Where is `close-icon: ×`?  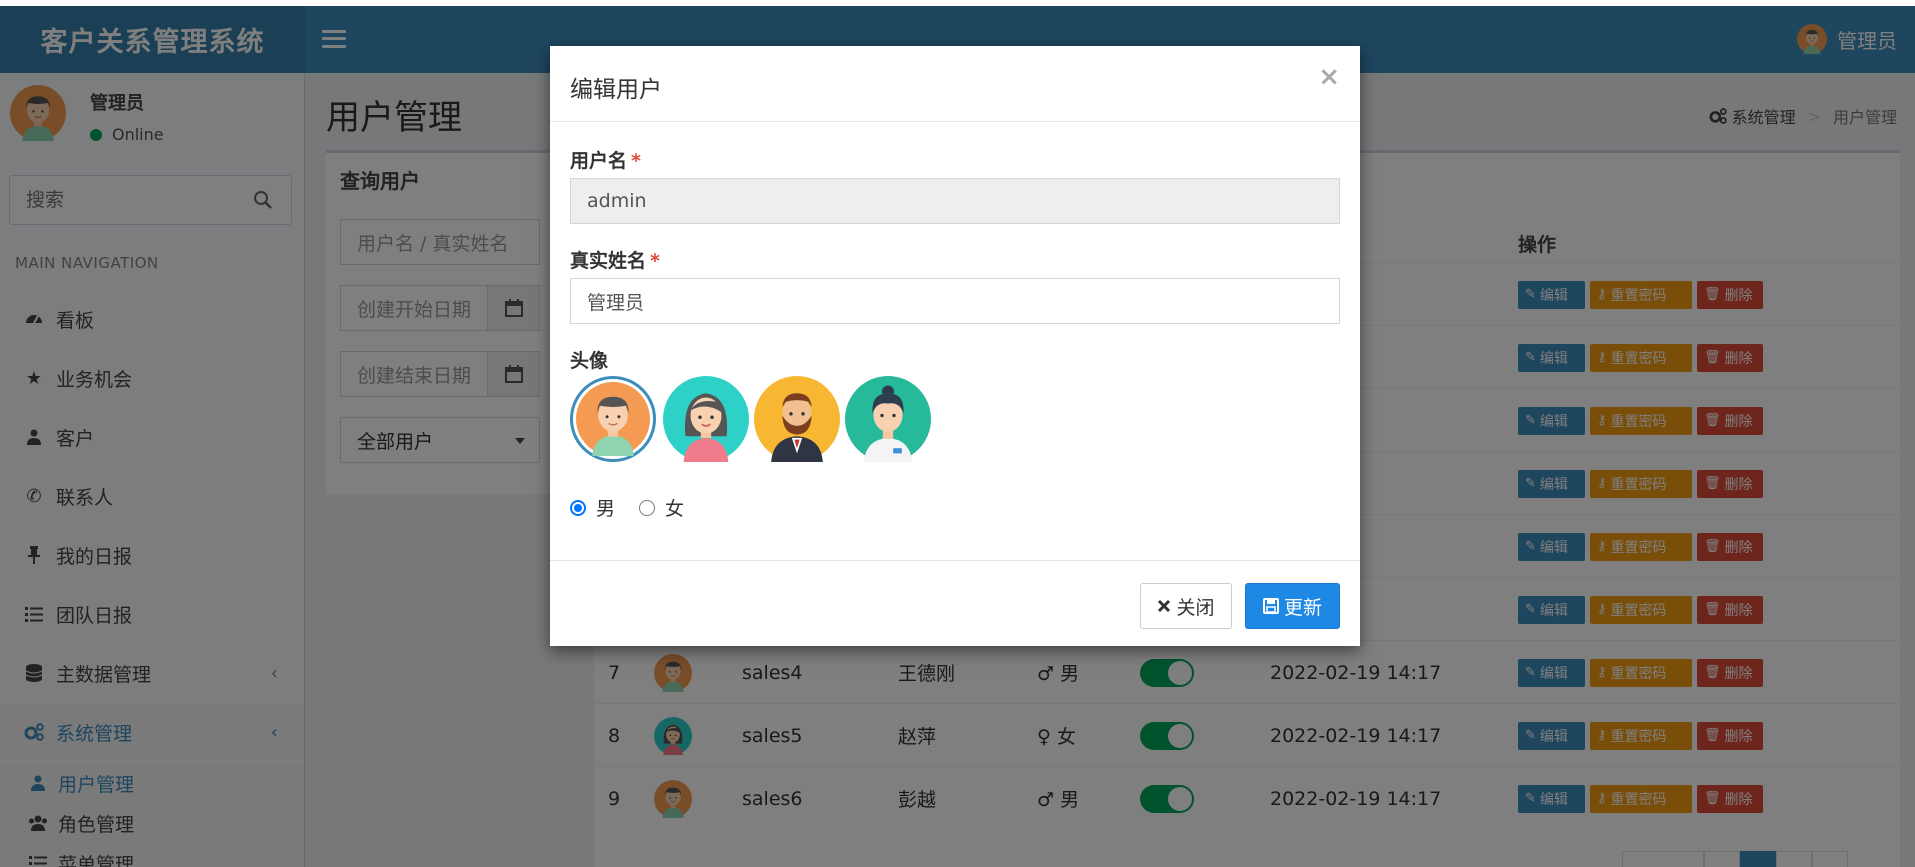
close-icon: × is located at coordinates (1329, 77).